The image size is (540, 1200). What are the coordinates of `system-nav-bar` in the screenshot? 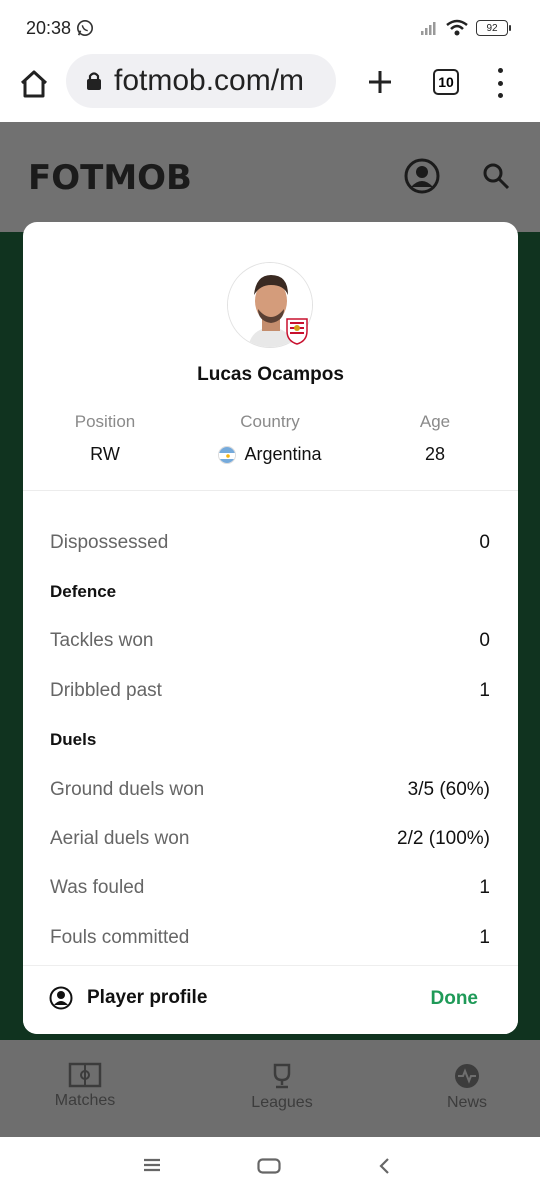 It's located at (270, 1168).